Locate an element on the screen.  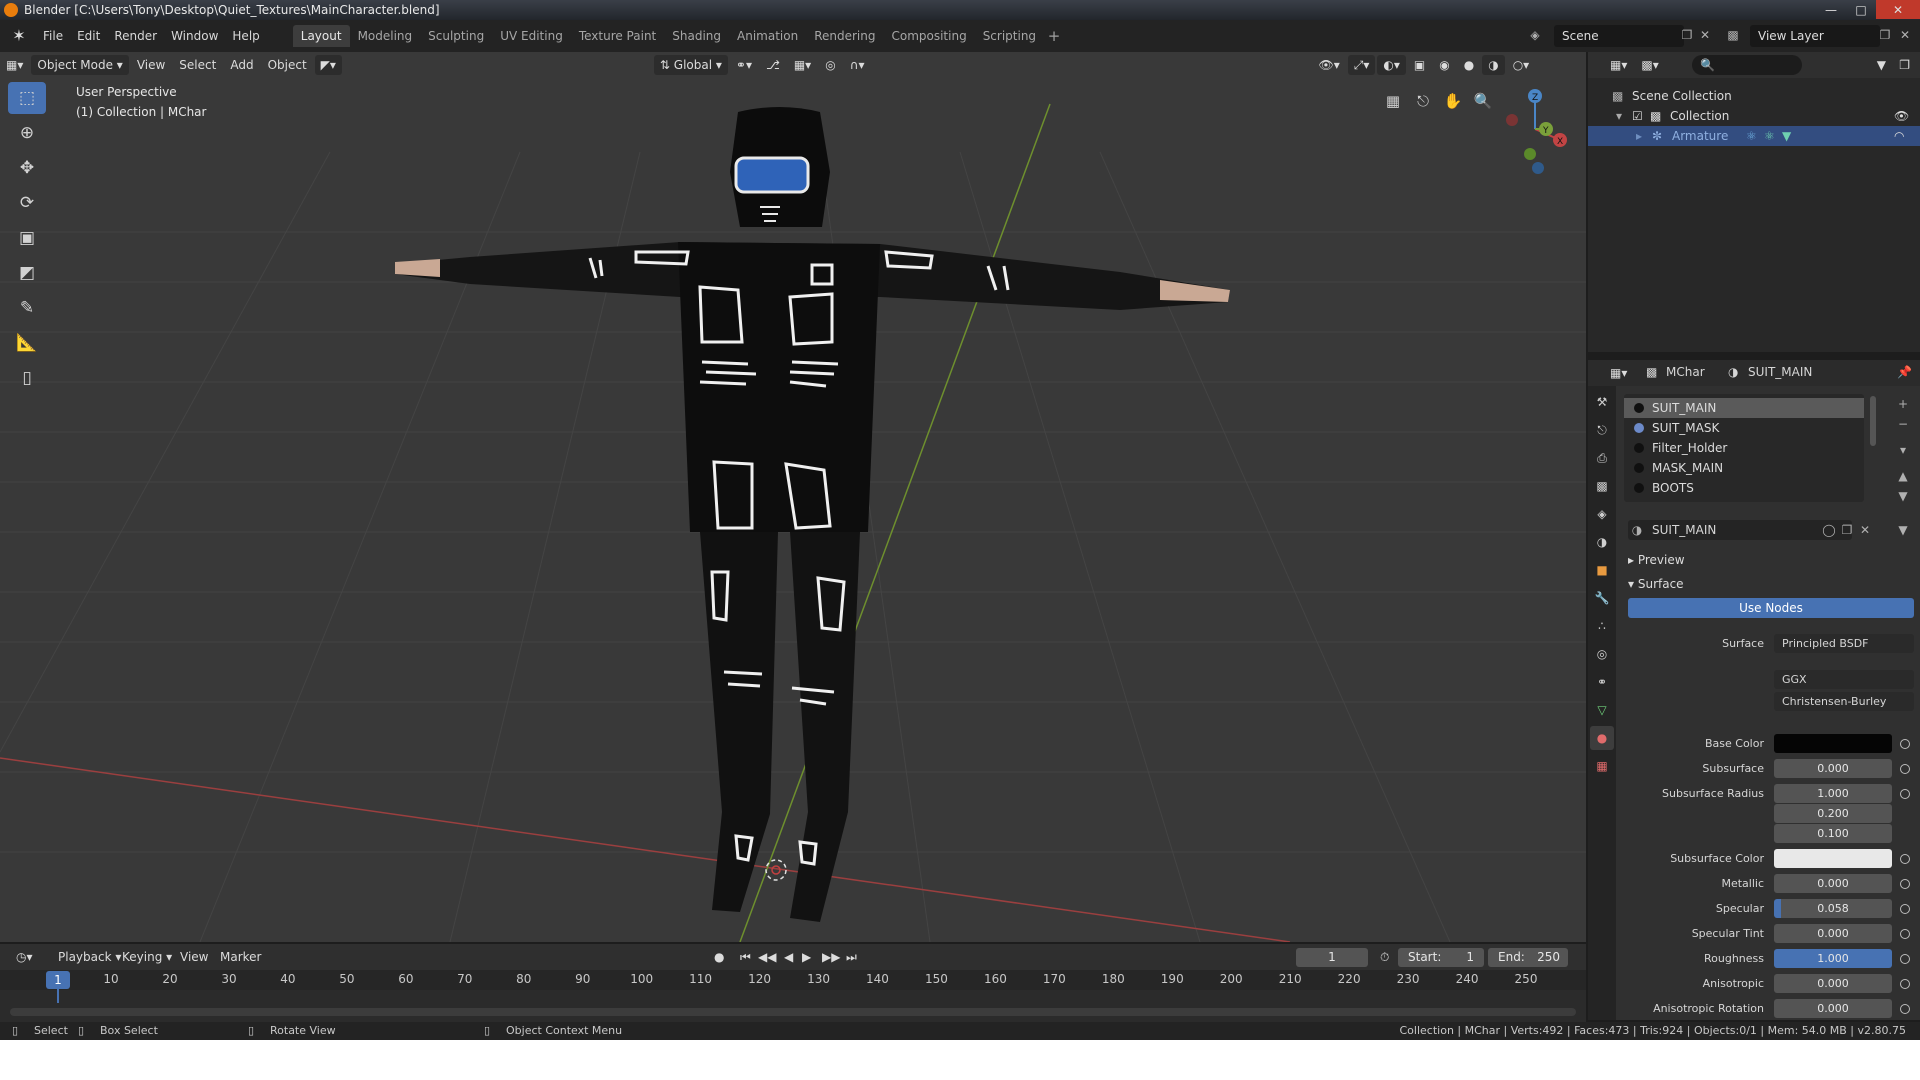
record-icon: ● is located at coordinates (719, 957).